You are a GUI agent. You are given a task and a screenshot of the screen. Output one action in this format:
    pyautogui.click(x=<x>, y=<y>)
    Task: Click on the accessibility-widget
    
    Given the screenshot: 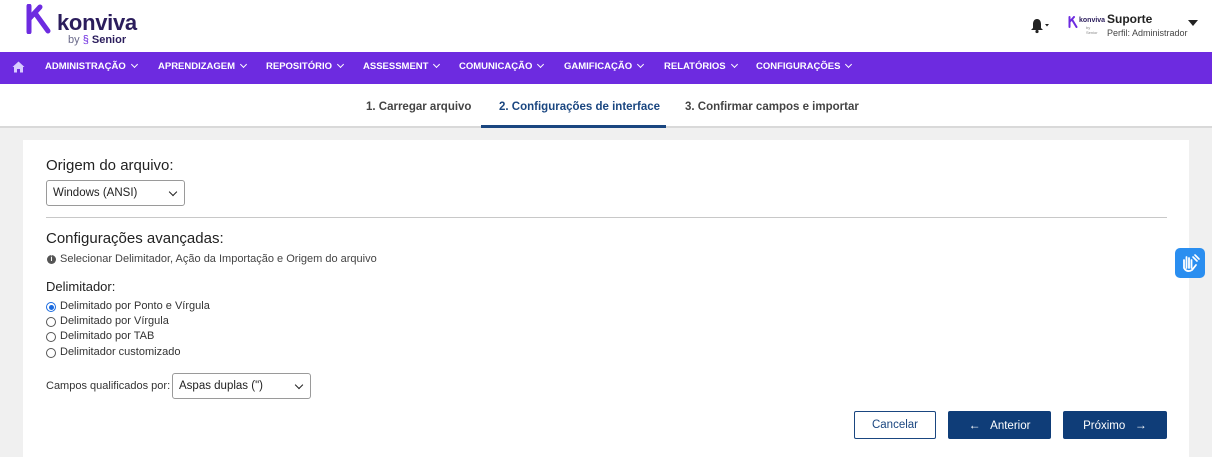 What is the action you would take?
    pyautogui.click(x=1190, y=263)
    